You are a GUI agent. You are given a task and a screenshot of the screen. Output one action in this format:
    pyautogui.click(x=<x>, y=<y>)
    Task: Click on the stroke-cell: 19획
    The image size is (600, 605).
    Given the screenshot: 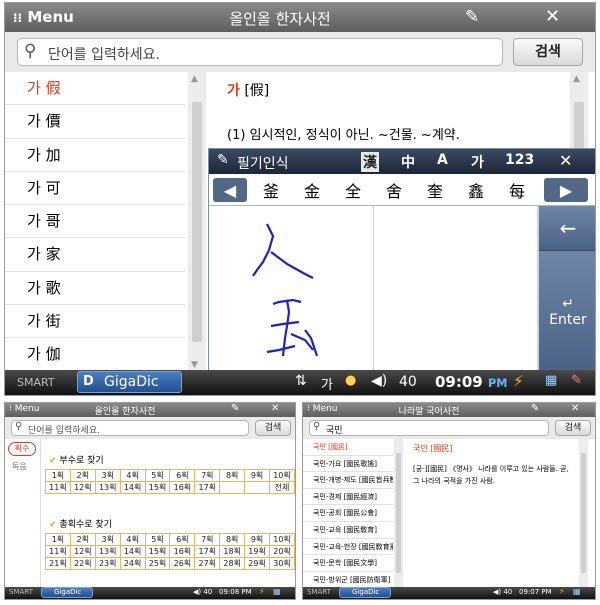 What is the action you would take?
    pyautogui.click(x=257, y=551)
    